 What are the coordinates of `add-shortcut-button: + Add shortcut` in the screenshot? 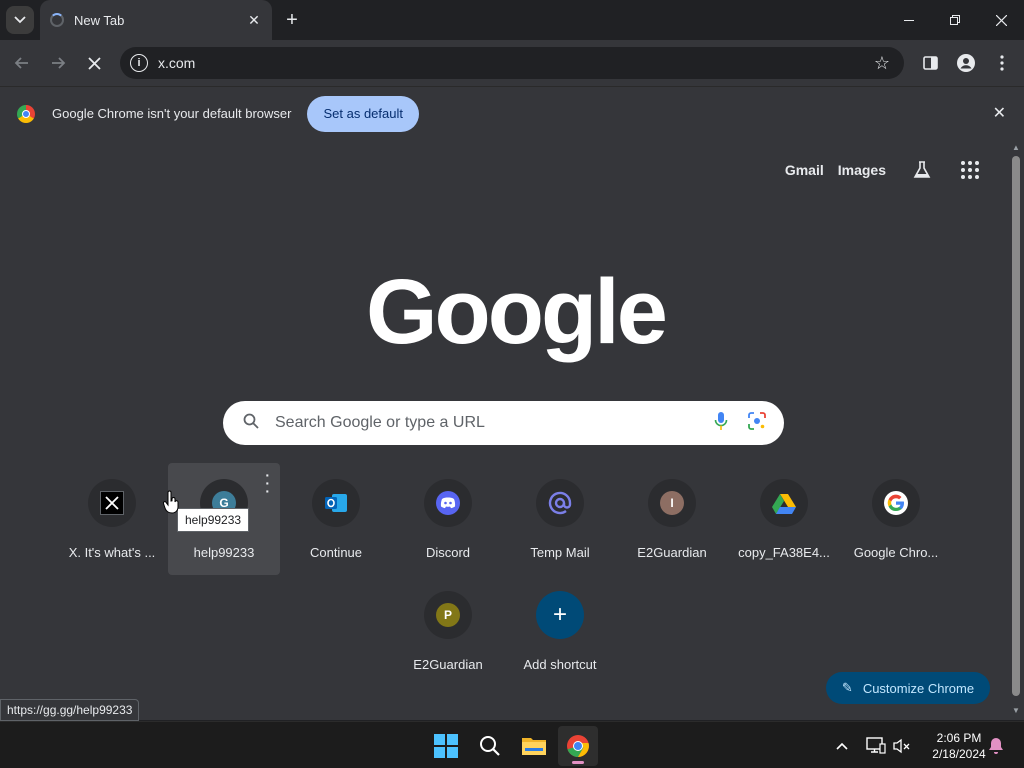 It's located at (560, 631).